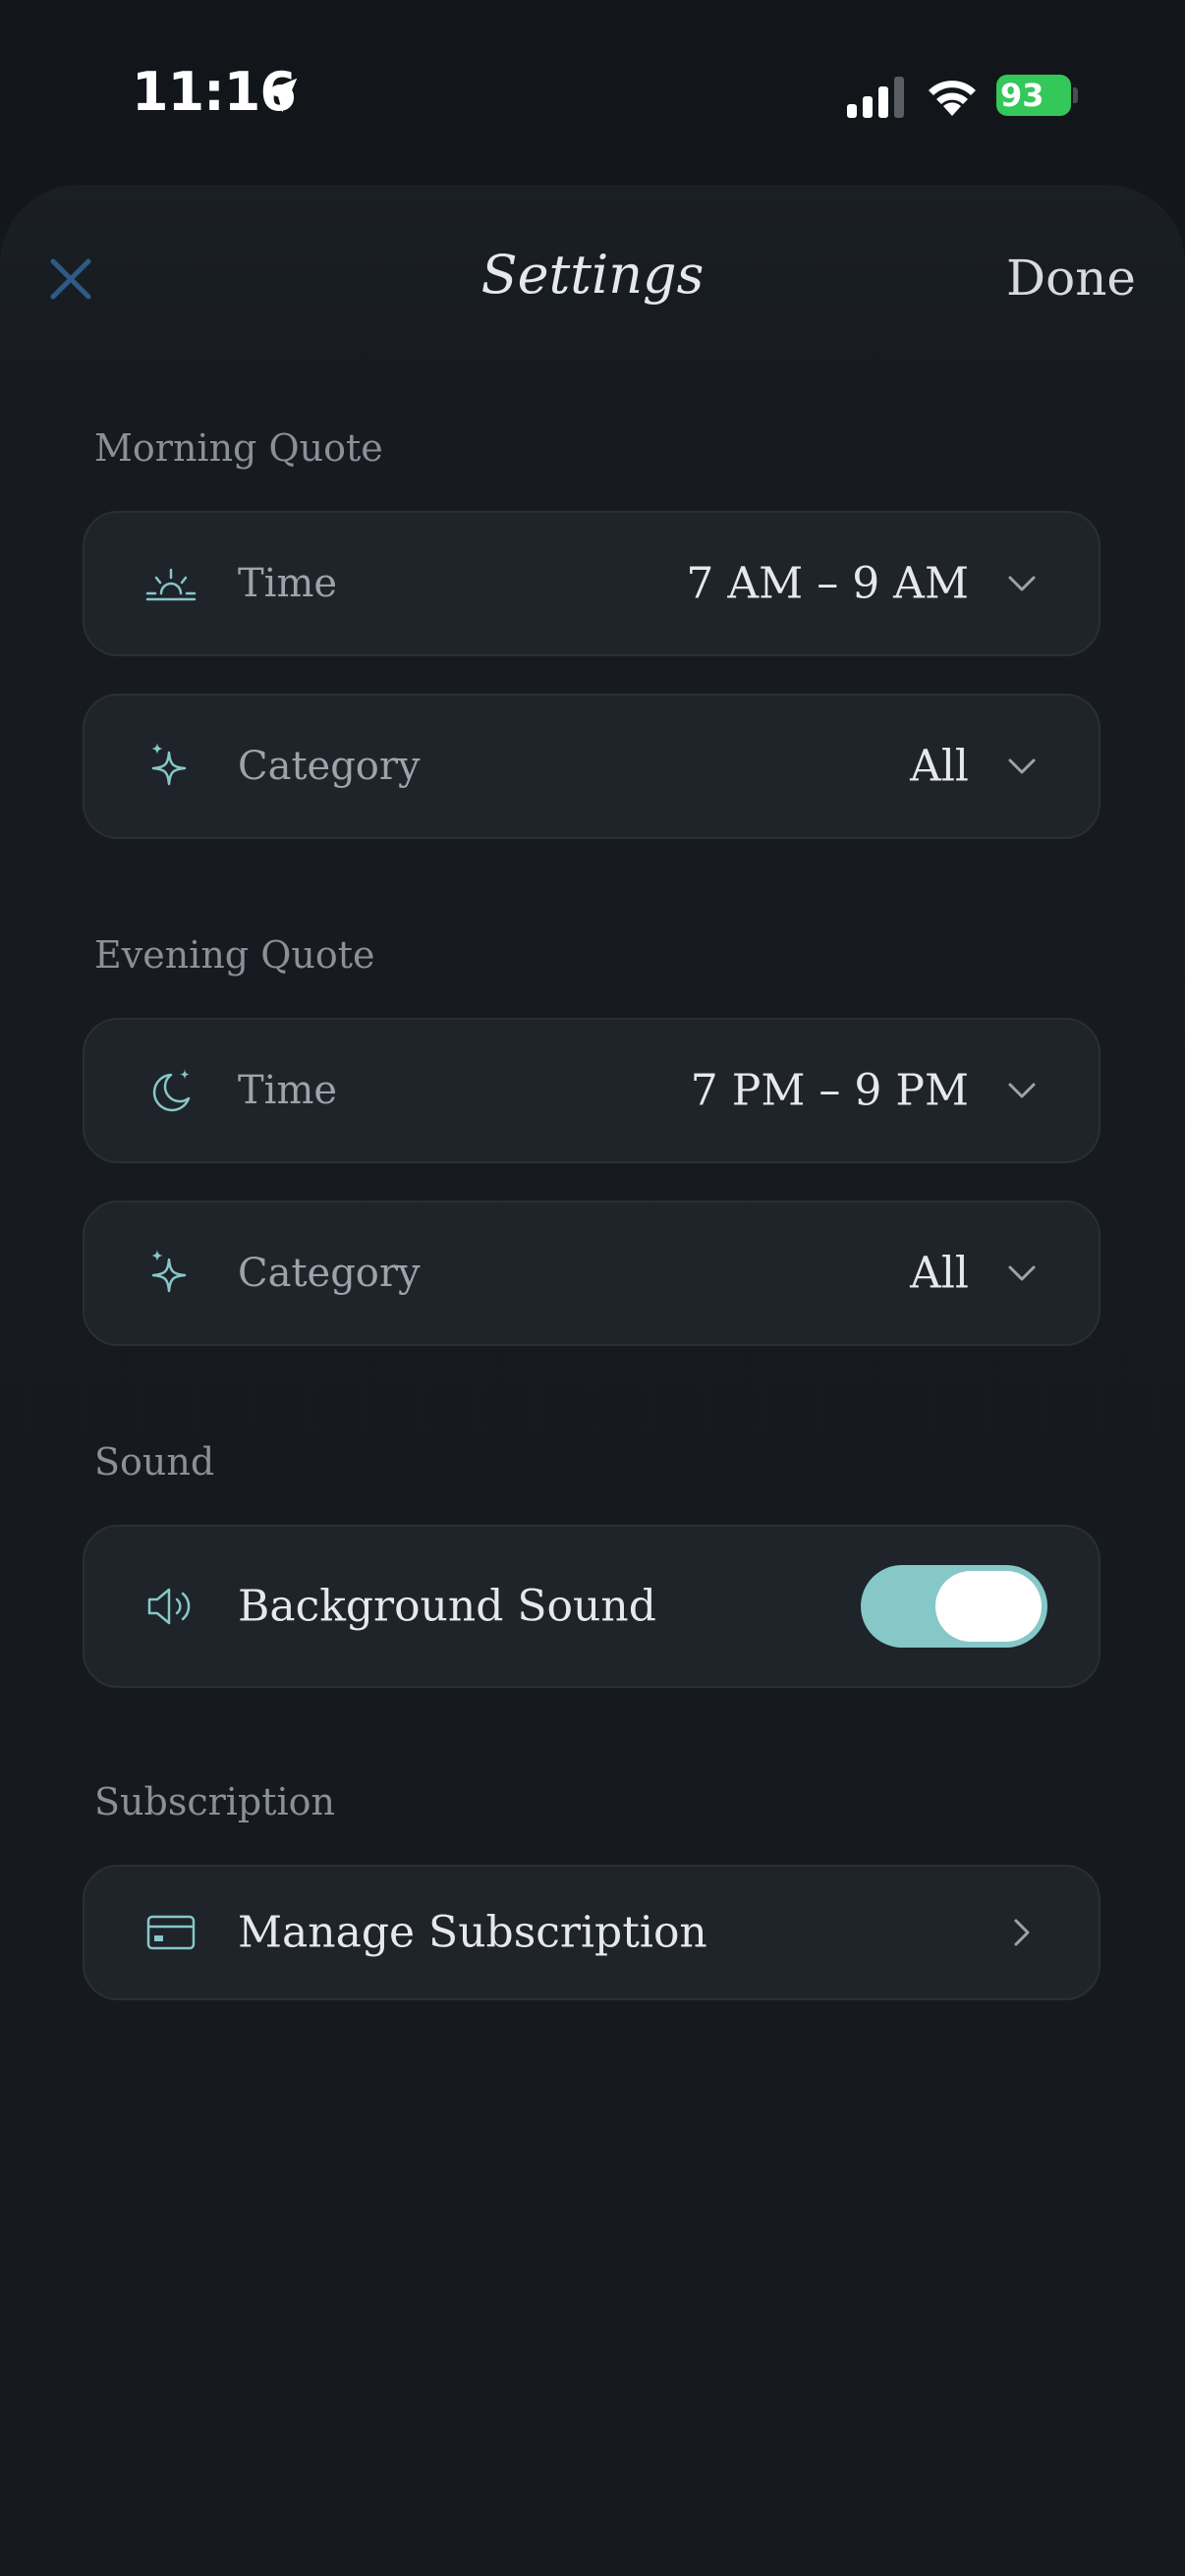 The height and width of the screenshot is (2576, 1185). Describe the element at coordinates (592, 93) in the screenshot. I see `status-bar: 11:16 93` at that location.